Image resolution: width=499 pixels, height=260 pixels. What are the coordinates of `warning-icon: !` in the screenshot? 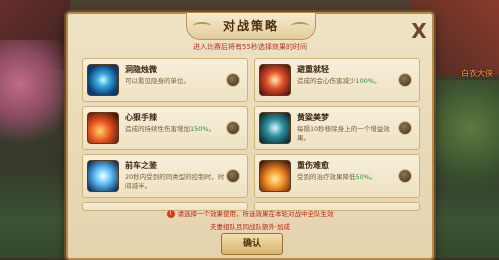 It's located at (170, 214).